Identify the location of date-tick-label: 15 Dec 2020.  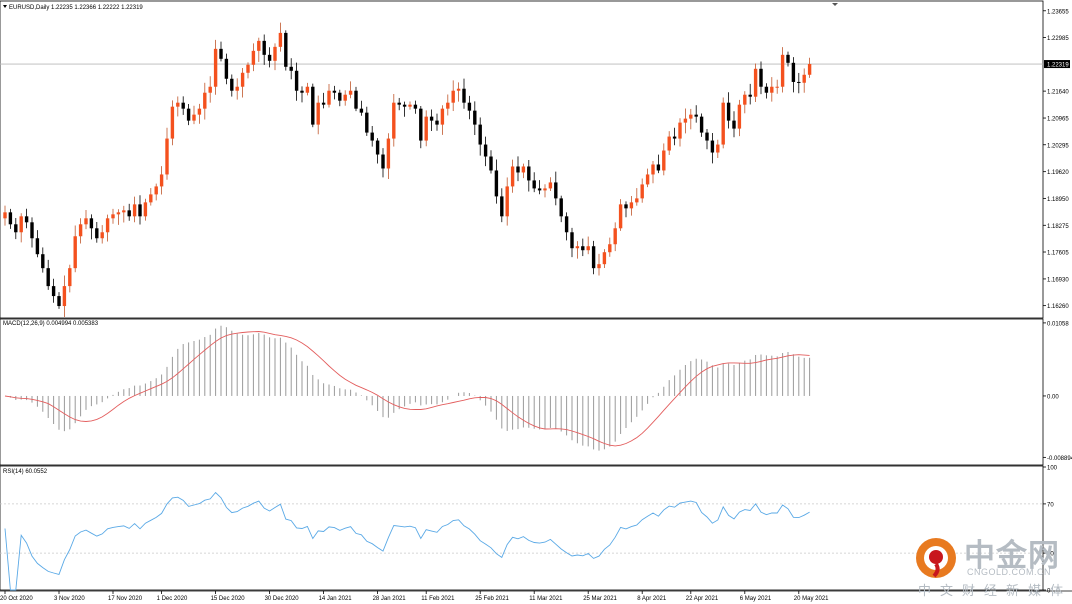
(228, 599).